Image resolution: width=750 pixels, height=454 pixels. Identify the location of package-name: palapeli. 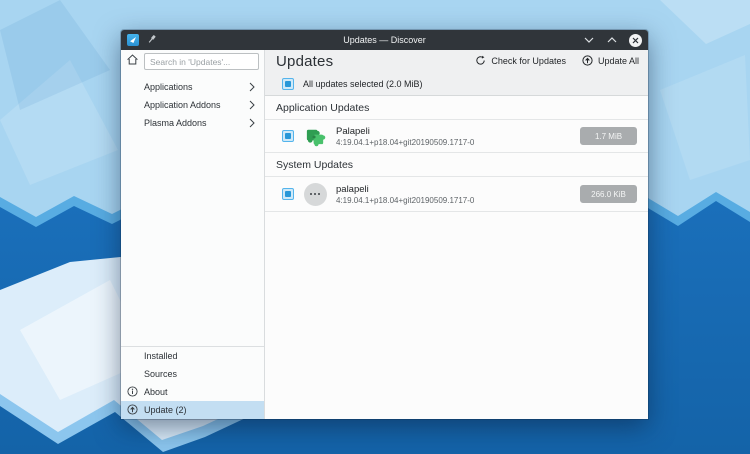
(352, 189).